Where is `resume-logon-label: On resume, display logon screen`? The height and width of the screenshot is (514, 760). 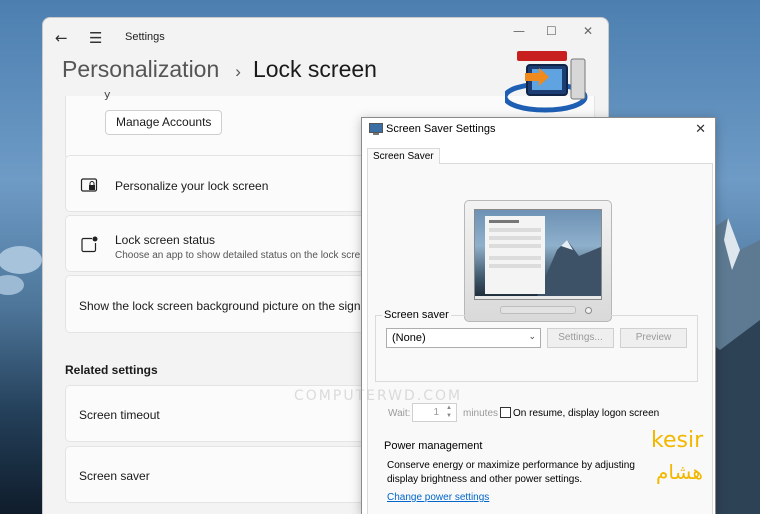
resume-logon-label: On resume, display logon screen is located at coordinates (586, 413).